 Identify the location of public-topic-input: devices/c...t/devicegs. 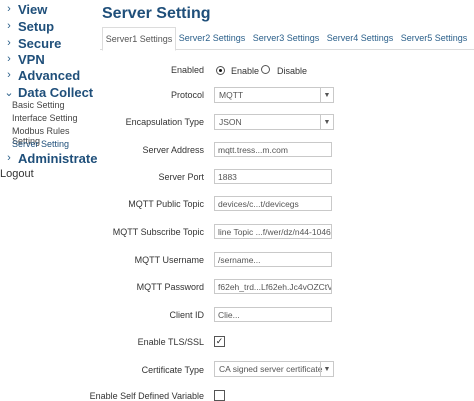
(273, 203).